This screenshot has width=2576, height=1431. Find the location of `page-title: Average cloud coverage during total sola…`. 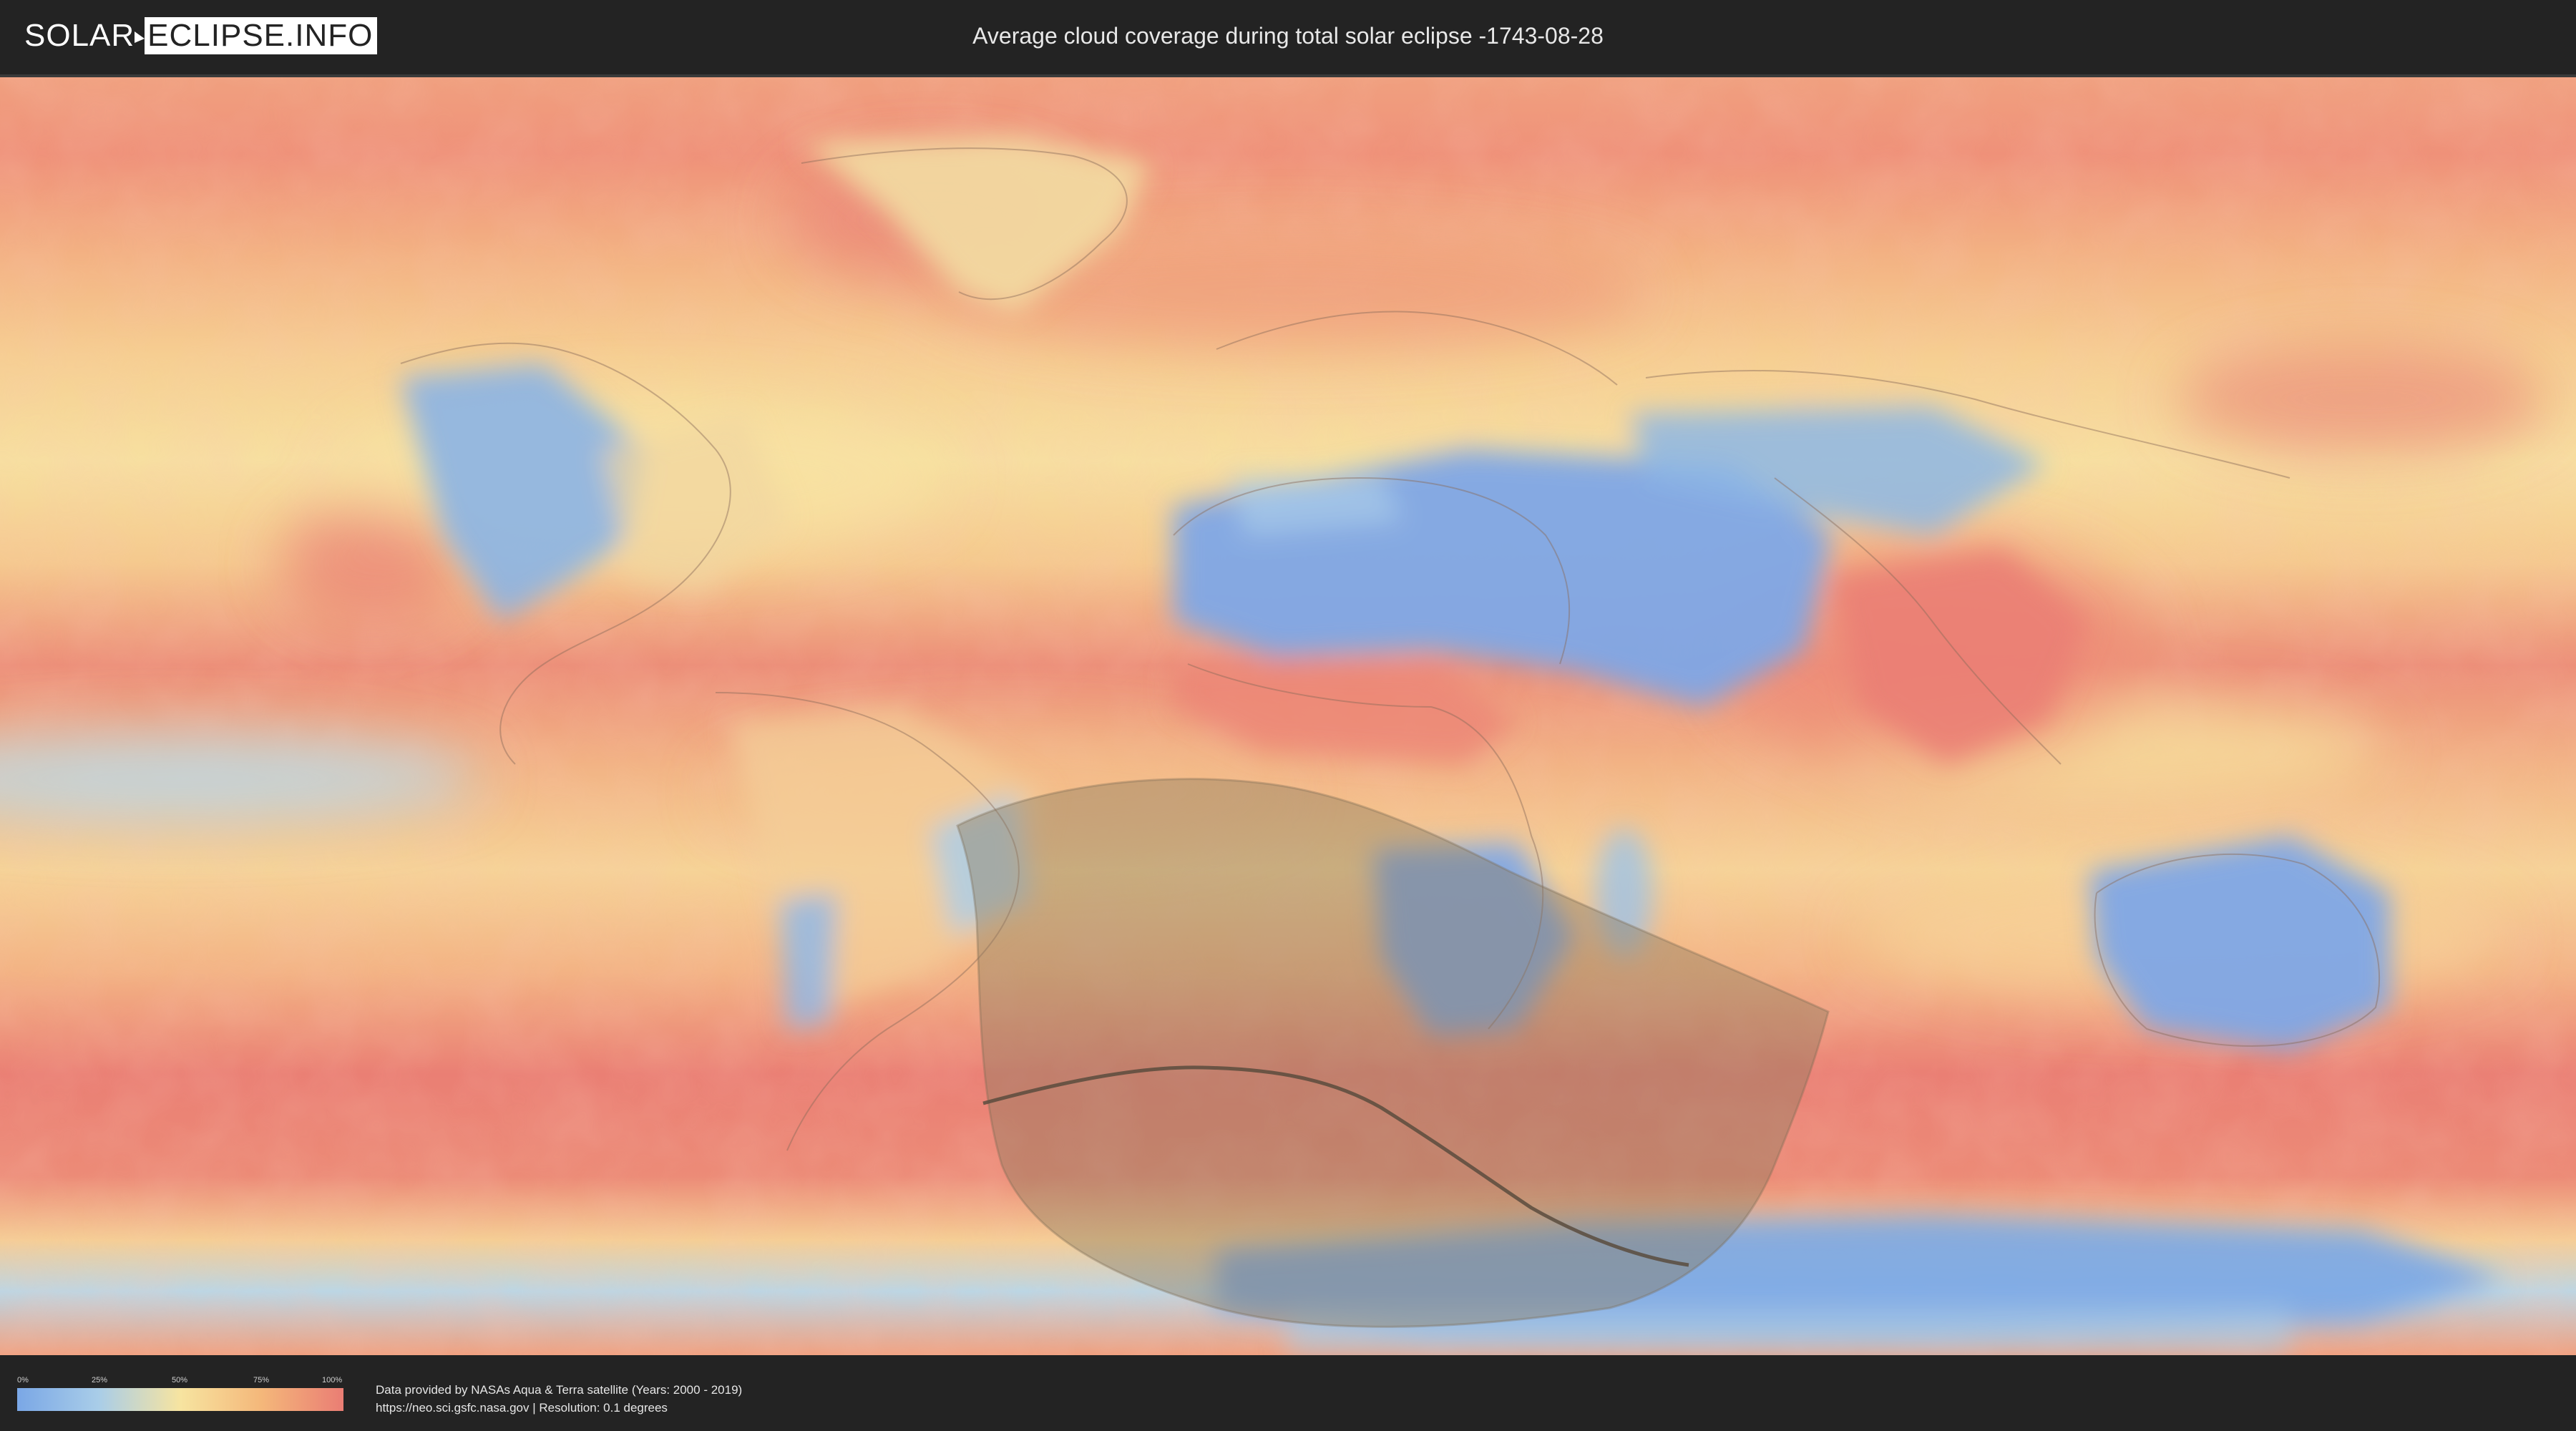

page-title: Average cloud coverage during total sola… is located at coordinates (1288, 36).